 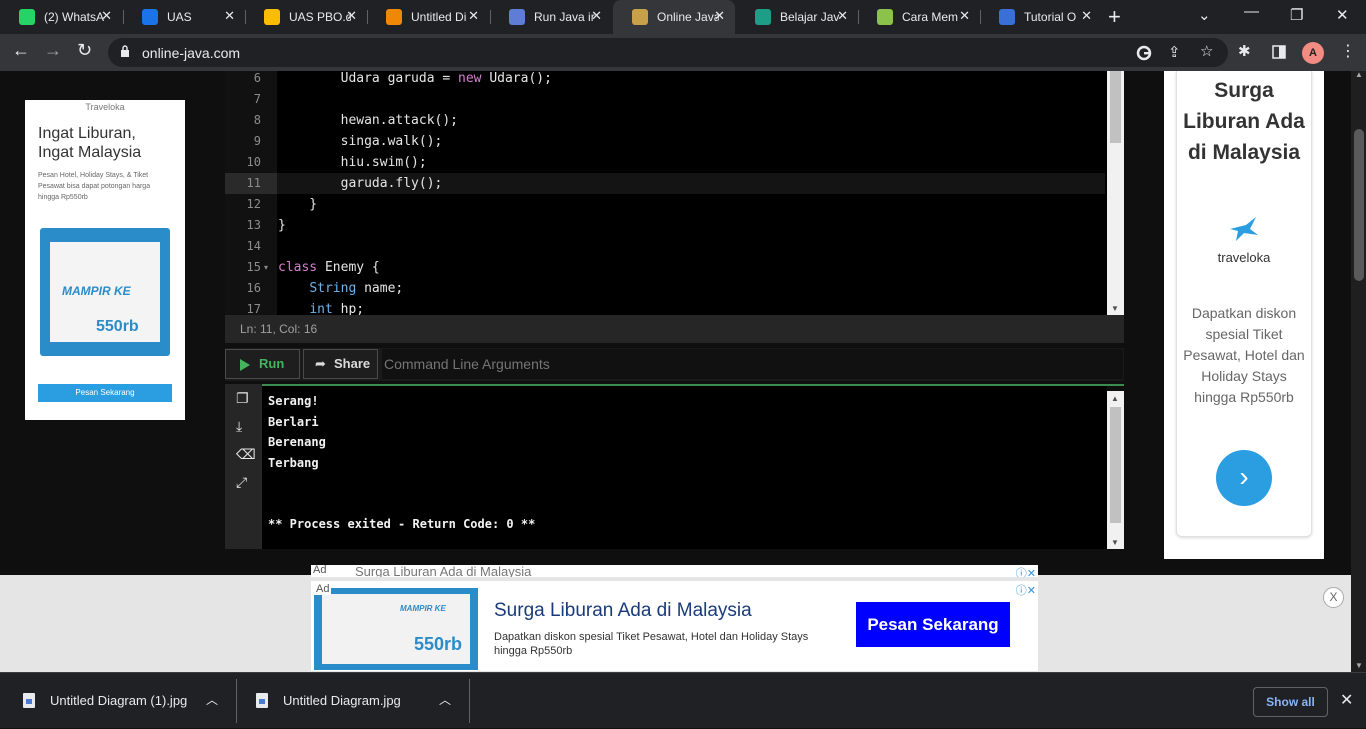 I want to click on file-icon, so click(x=262, y=700).